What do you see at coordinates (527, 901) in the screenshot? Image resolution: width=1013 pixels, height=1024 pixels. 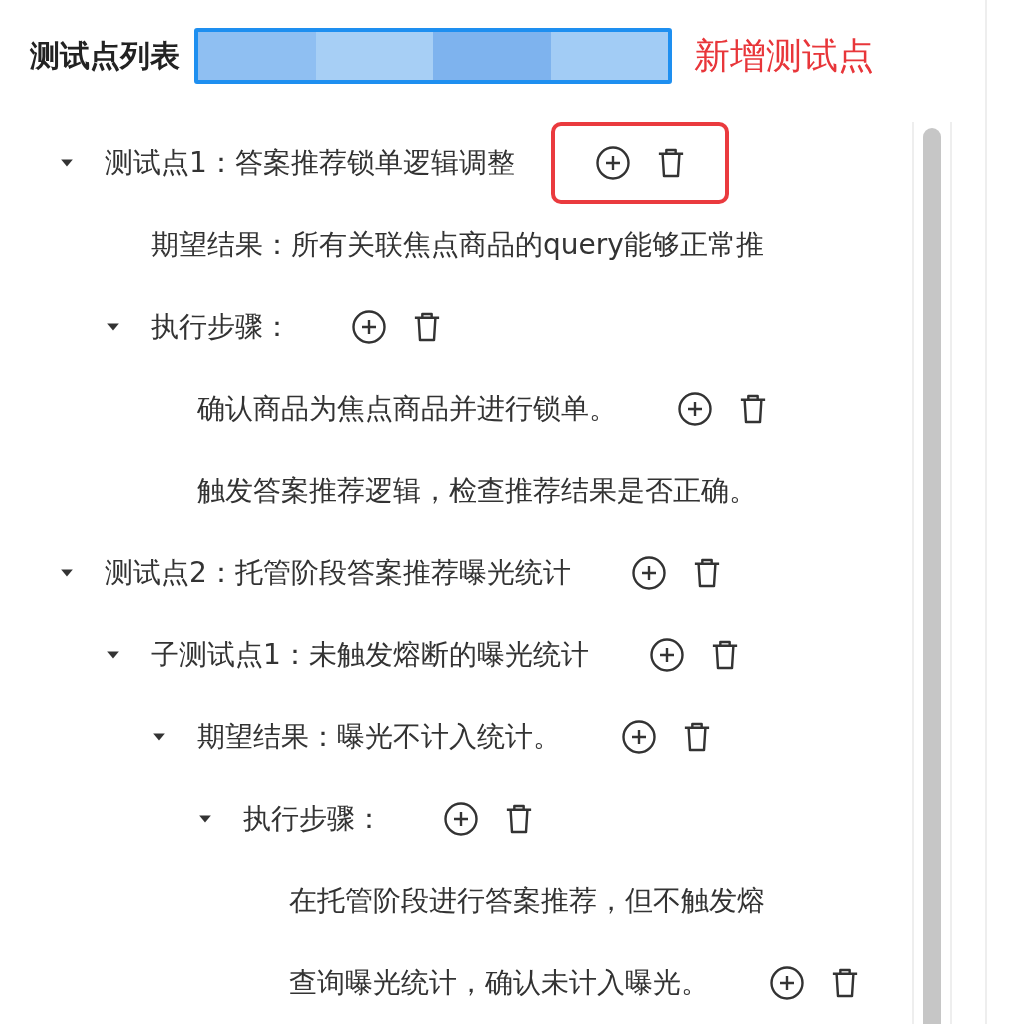 I see `tree-item-label: 在托管阶段进行答案推荐，但不触发熔` at bounding box center [527, 901].